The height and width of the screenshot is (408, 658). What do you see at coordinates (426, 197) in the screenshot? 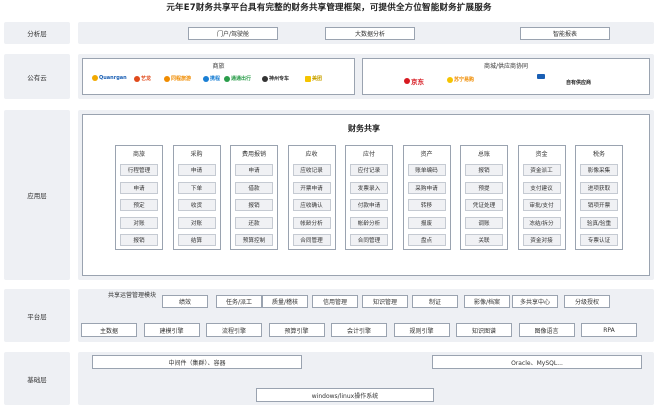
I see `module-card: 资产 账单编码 采购申请 转移 报废 盘点` at bounding box center [426, 197].